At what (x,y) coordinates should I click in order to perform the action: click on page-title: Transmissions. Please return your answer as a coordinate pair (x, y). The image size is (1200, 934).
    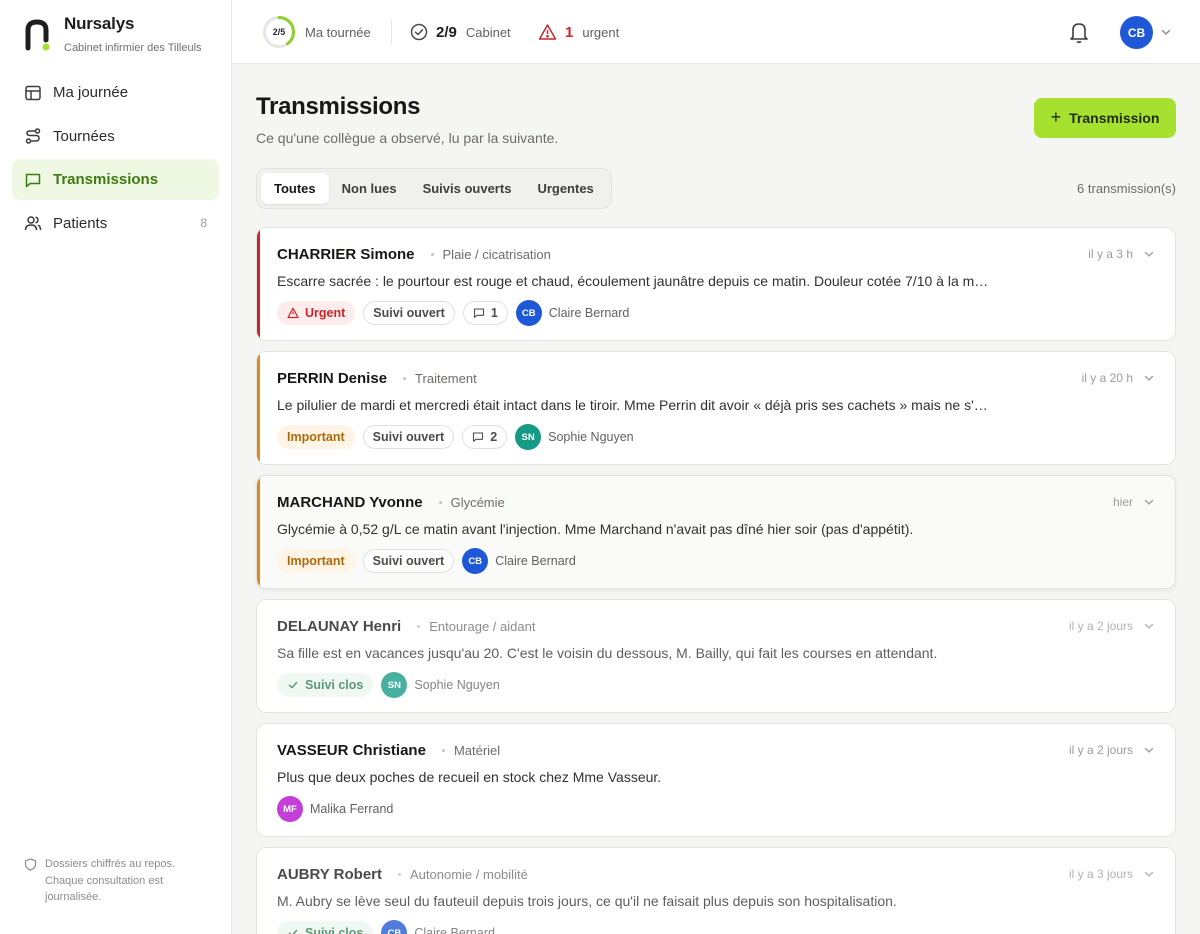
    Looking at the image, I should click on (338, 106).